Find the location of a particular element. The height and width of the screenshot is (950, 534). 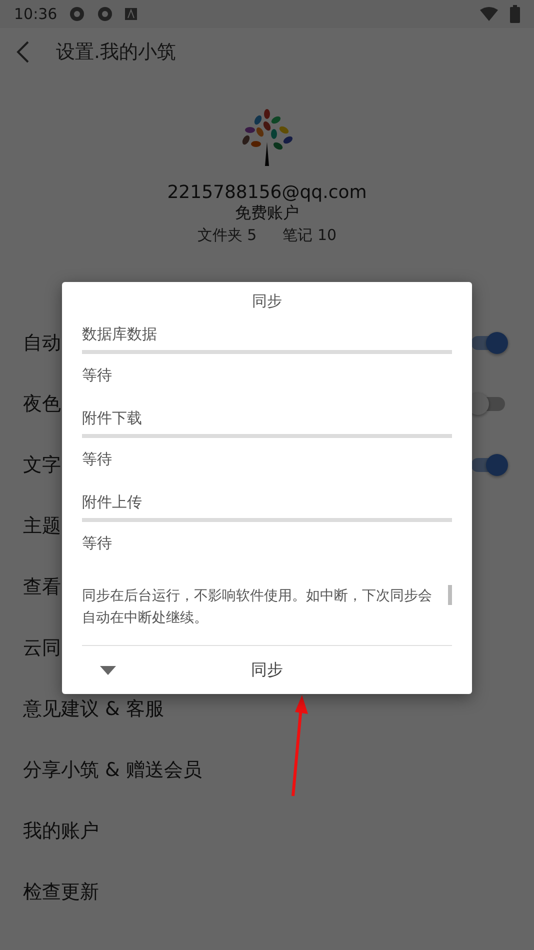

settings-item: 主题 is located at coordinates (42, 525).